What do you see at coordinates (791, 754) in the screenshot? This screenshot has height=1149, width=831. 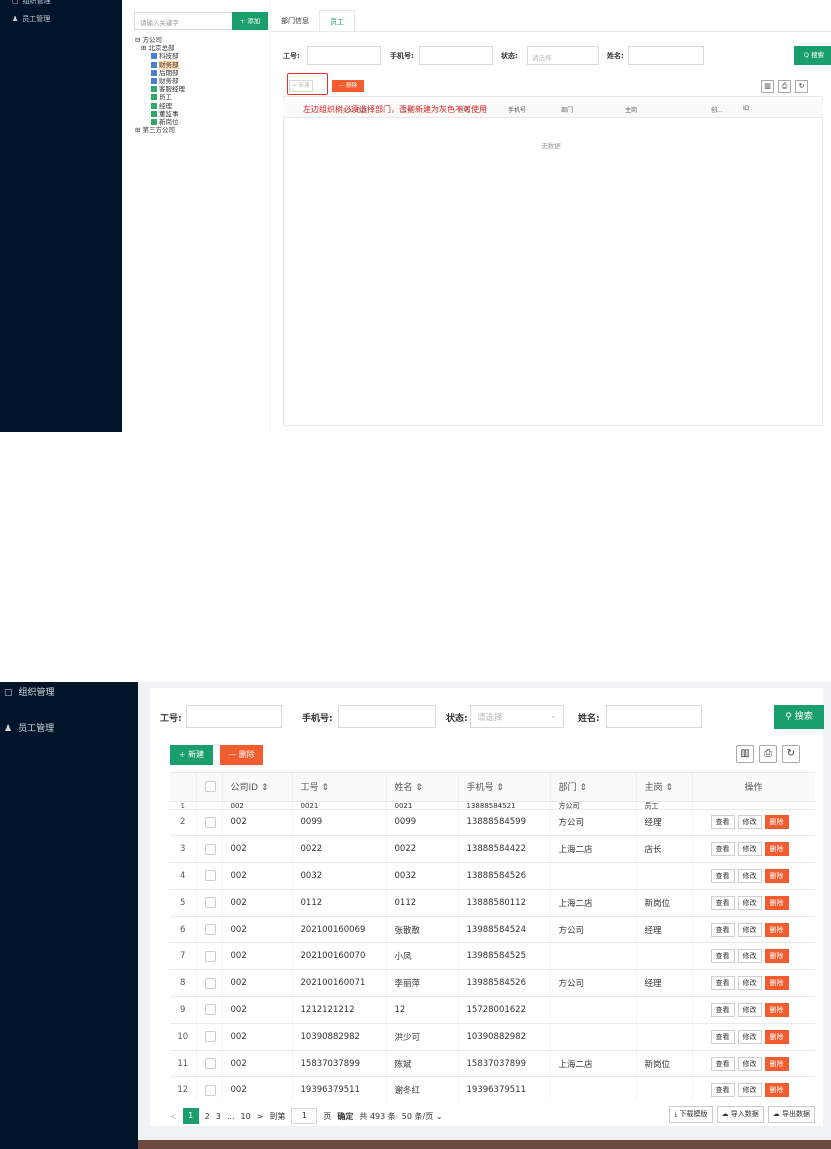 I see `refresh-icon: ↻` at bounding box center [791, 754].